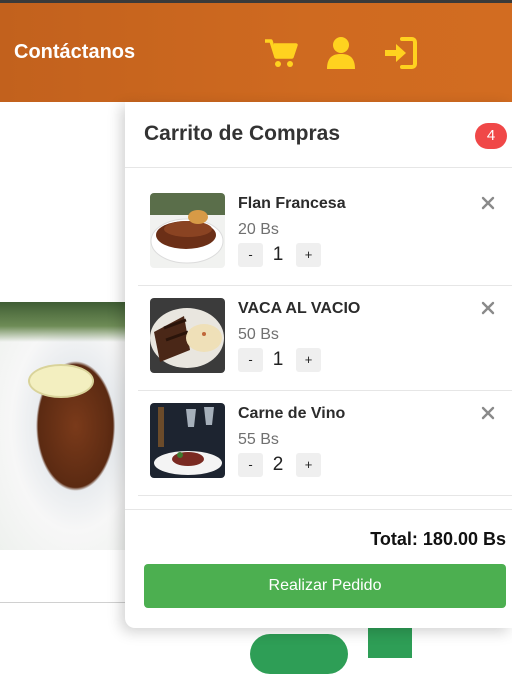  What do you see at coordinates (325, 443) in the screenshot?
I see `cart-item: Carne de Vino 55 Bs - 2 +` at bounding box center [325, 443].